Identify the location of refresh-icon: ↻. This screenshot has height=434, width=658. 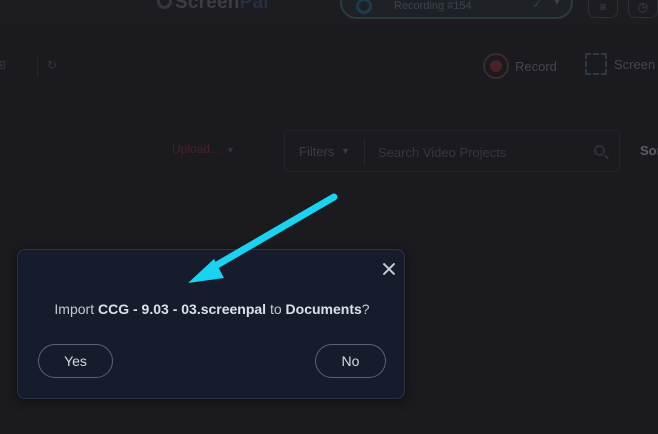
(52, 65).